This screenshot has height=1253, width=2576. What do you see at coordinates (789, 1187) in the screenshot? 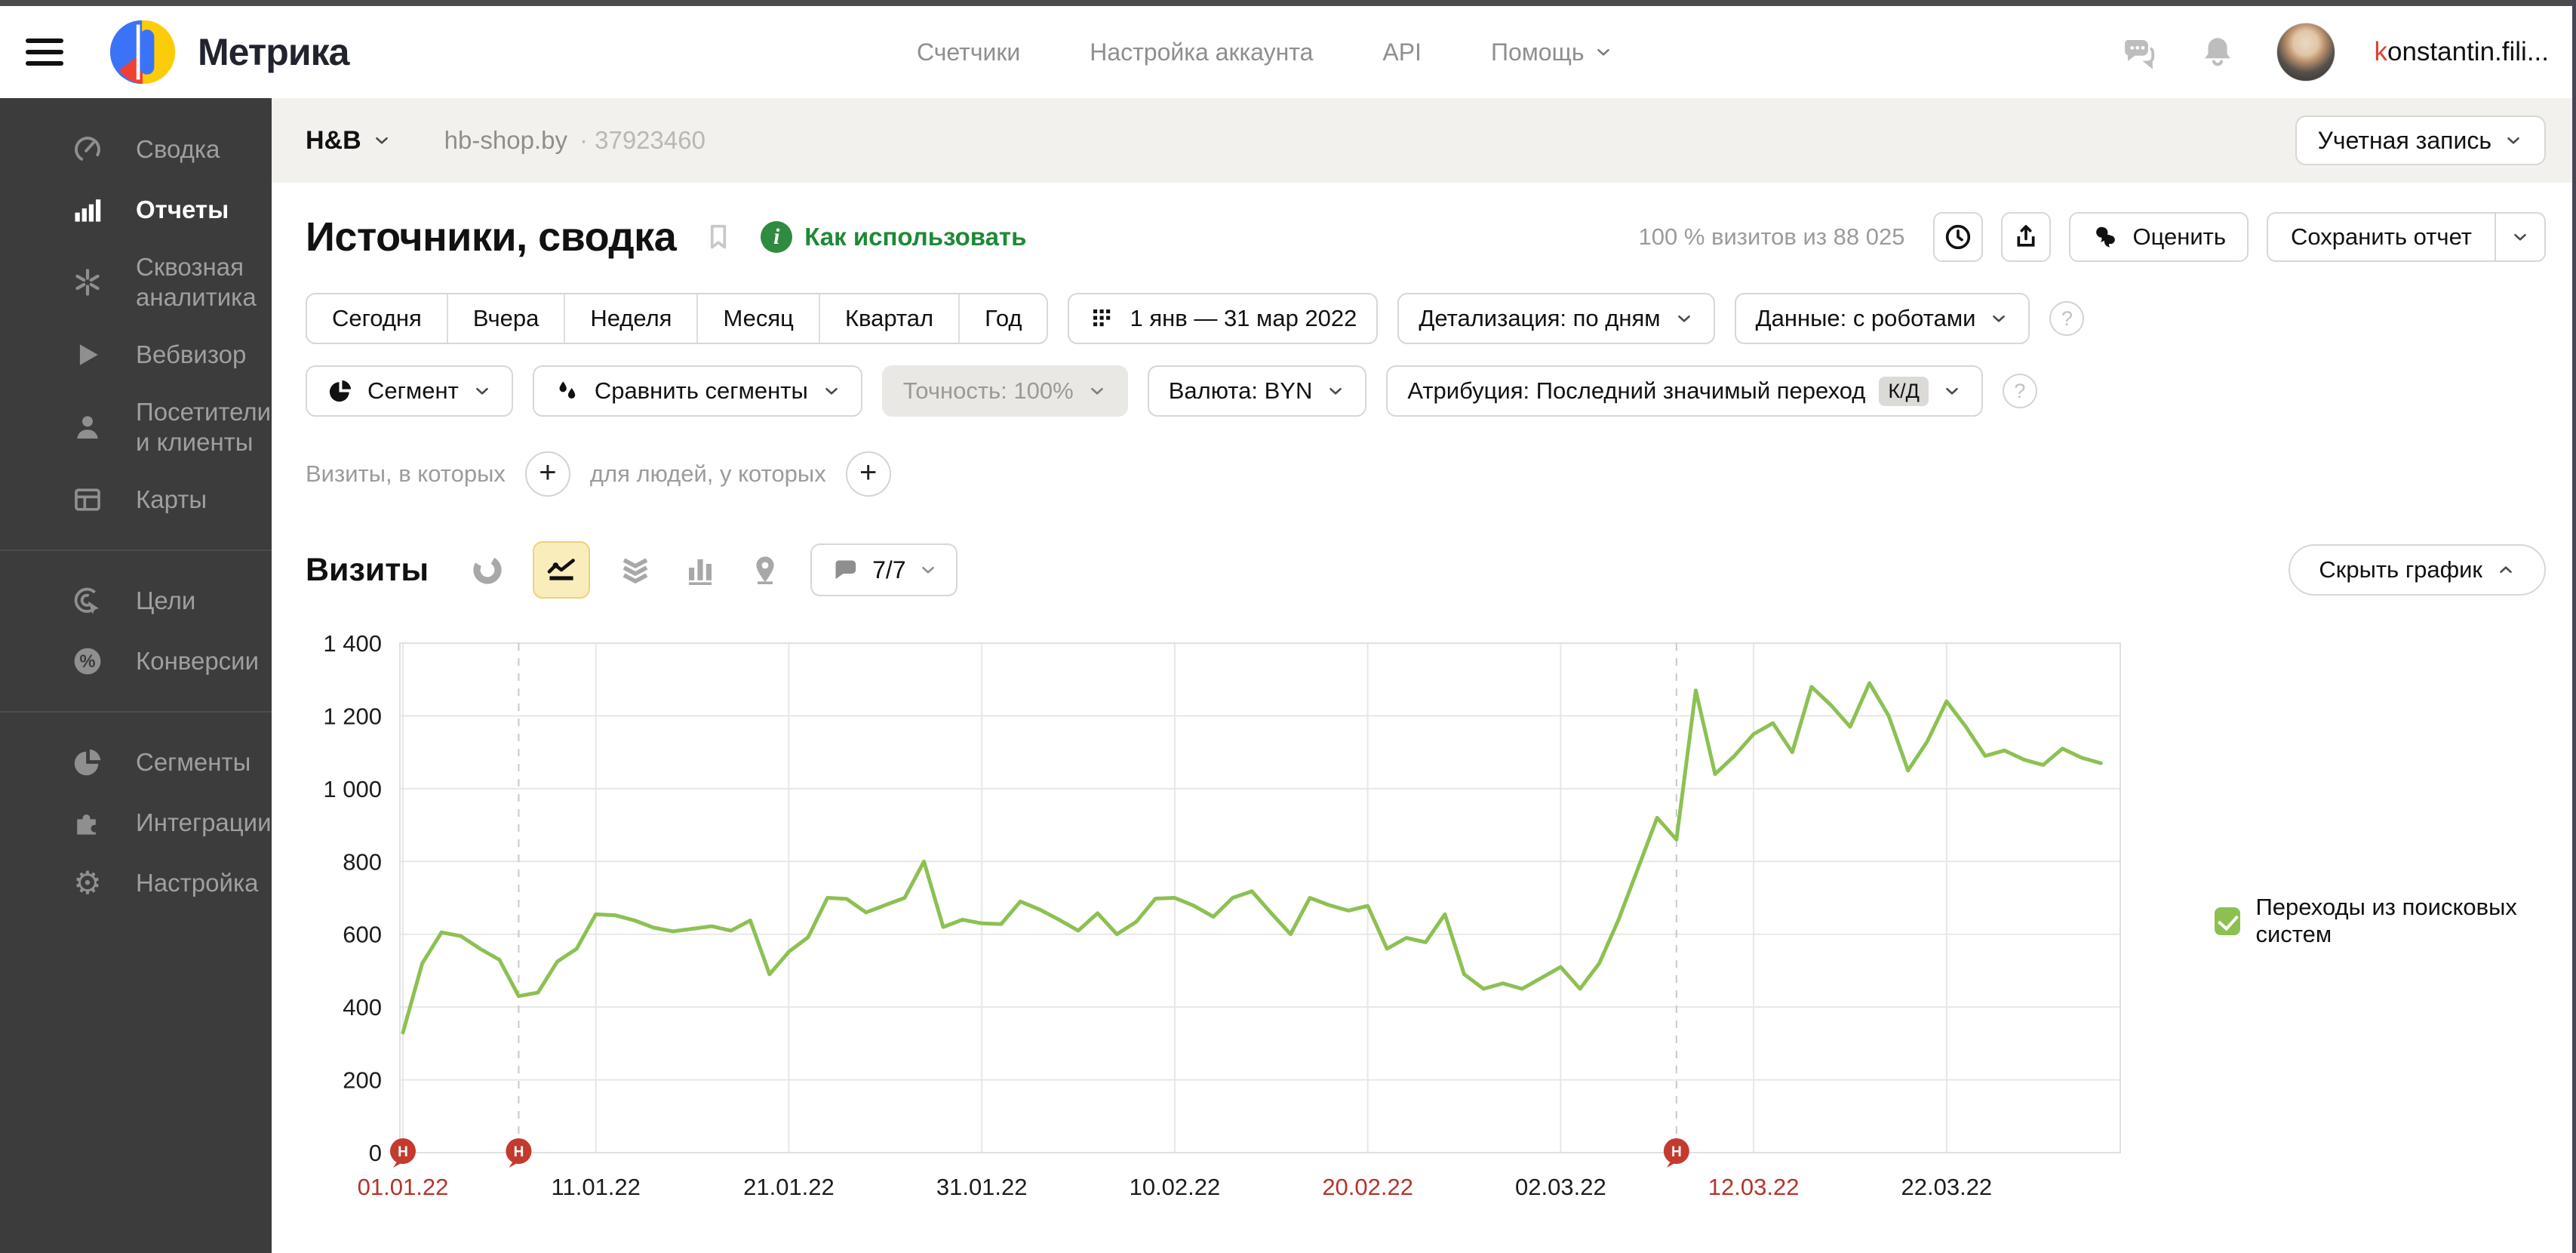
I see `svg-text: 21.01.22` at bounding box center [789, 1187].